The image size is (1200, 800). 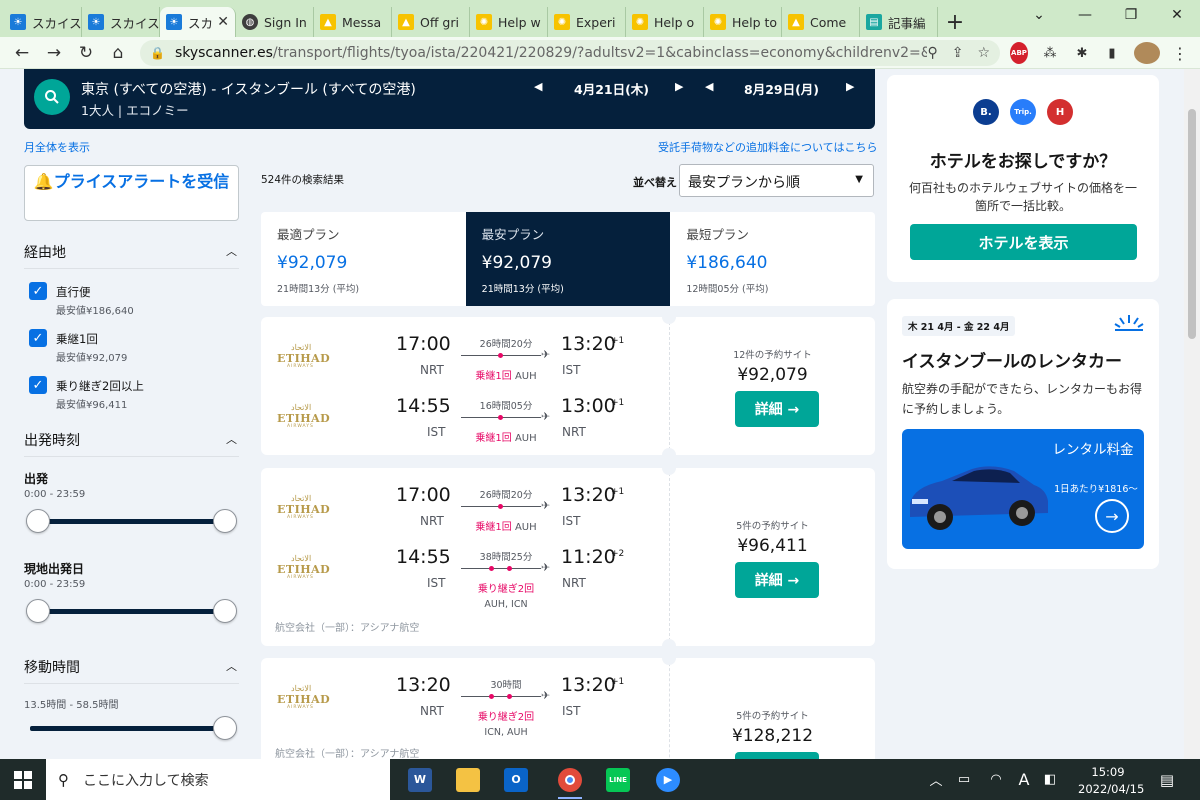 What do you see at coordinates (1023, 242) in the screenshot?
I see `show-hotels-button: ホテルを表示` at bounding box center [1023, 242].